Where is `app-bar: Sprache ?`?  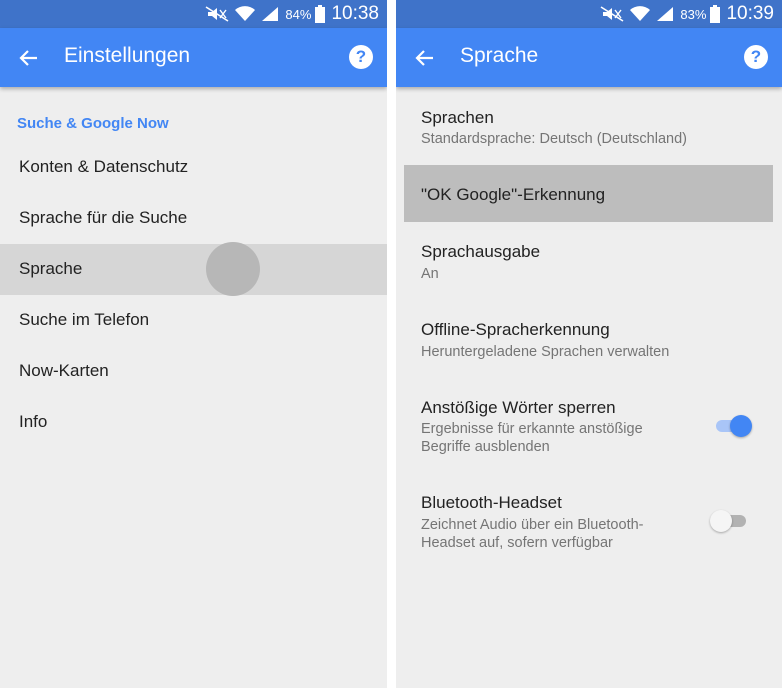
app-bar: Sprache ? is located at coordinates (589, 57).